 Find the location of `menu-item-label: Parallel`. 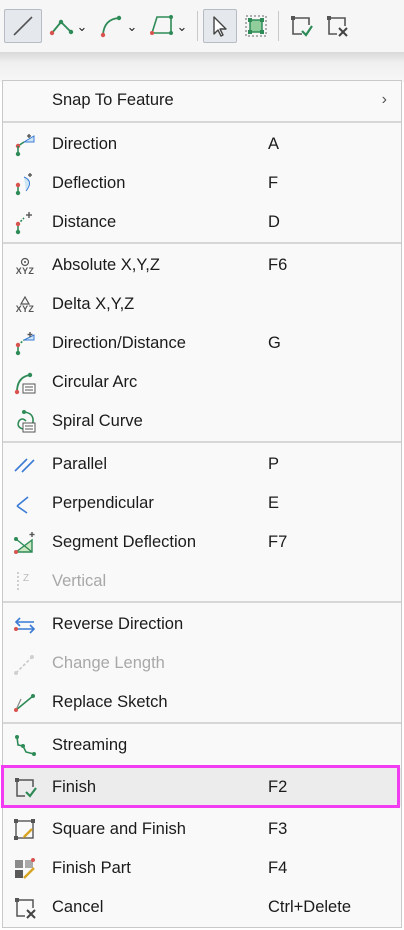

menu-item-label: Parallel is located at coordinates (80, 463).